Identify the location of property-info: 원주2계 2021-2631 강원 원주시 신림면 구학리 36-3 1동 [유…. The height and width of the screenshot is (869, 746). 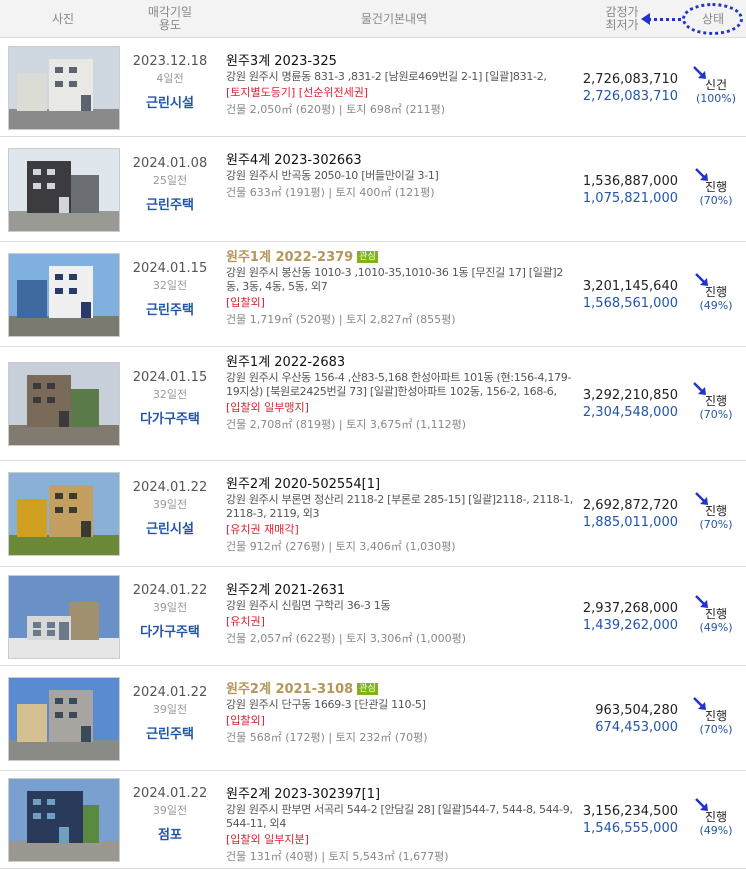
(401, 614).